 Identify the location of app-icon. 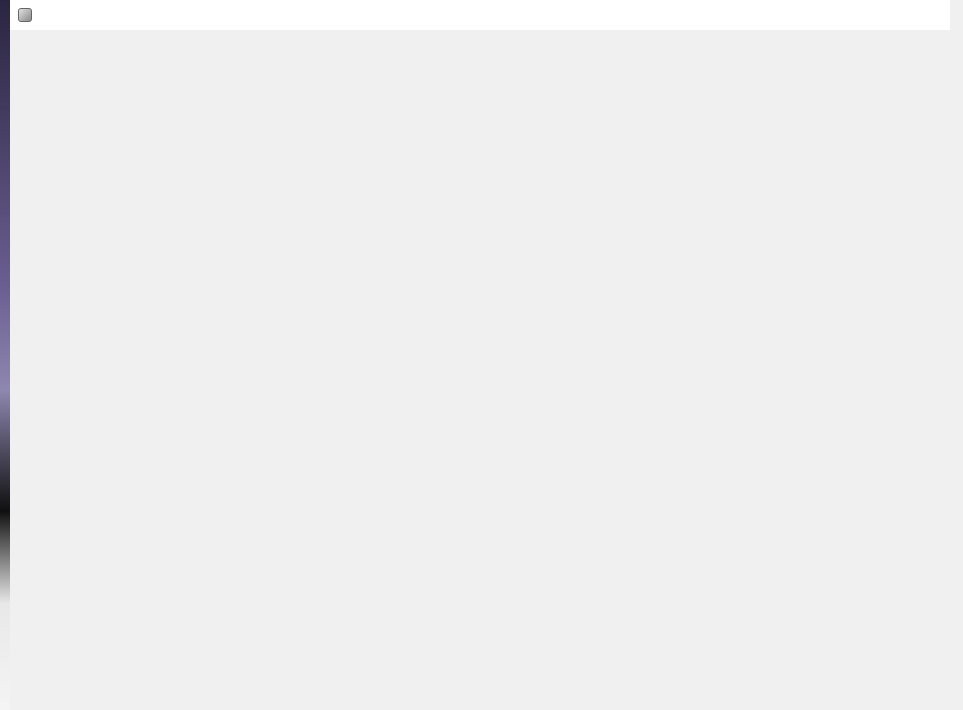
(25, 15).